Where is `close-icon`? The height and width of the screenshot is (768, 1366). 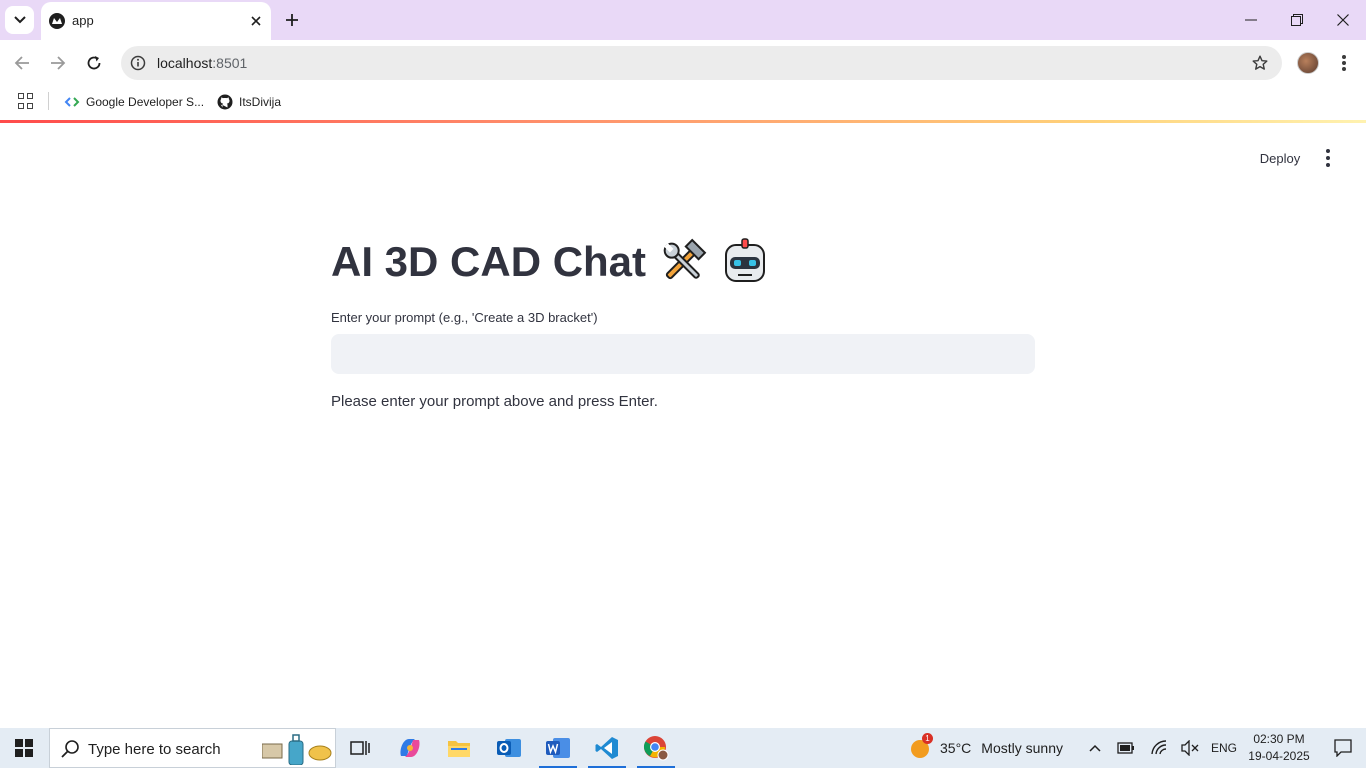 close-icon is located at coordinates (1343, 20).